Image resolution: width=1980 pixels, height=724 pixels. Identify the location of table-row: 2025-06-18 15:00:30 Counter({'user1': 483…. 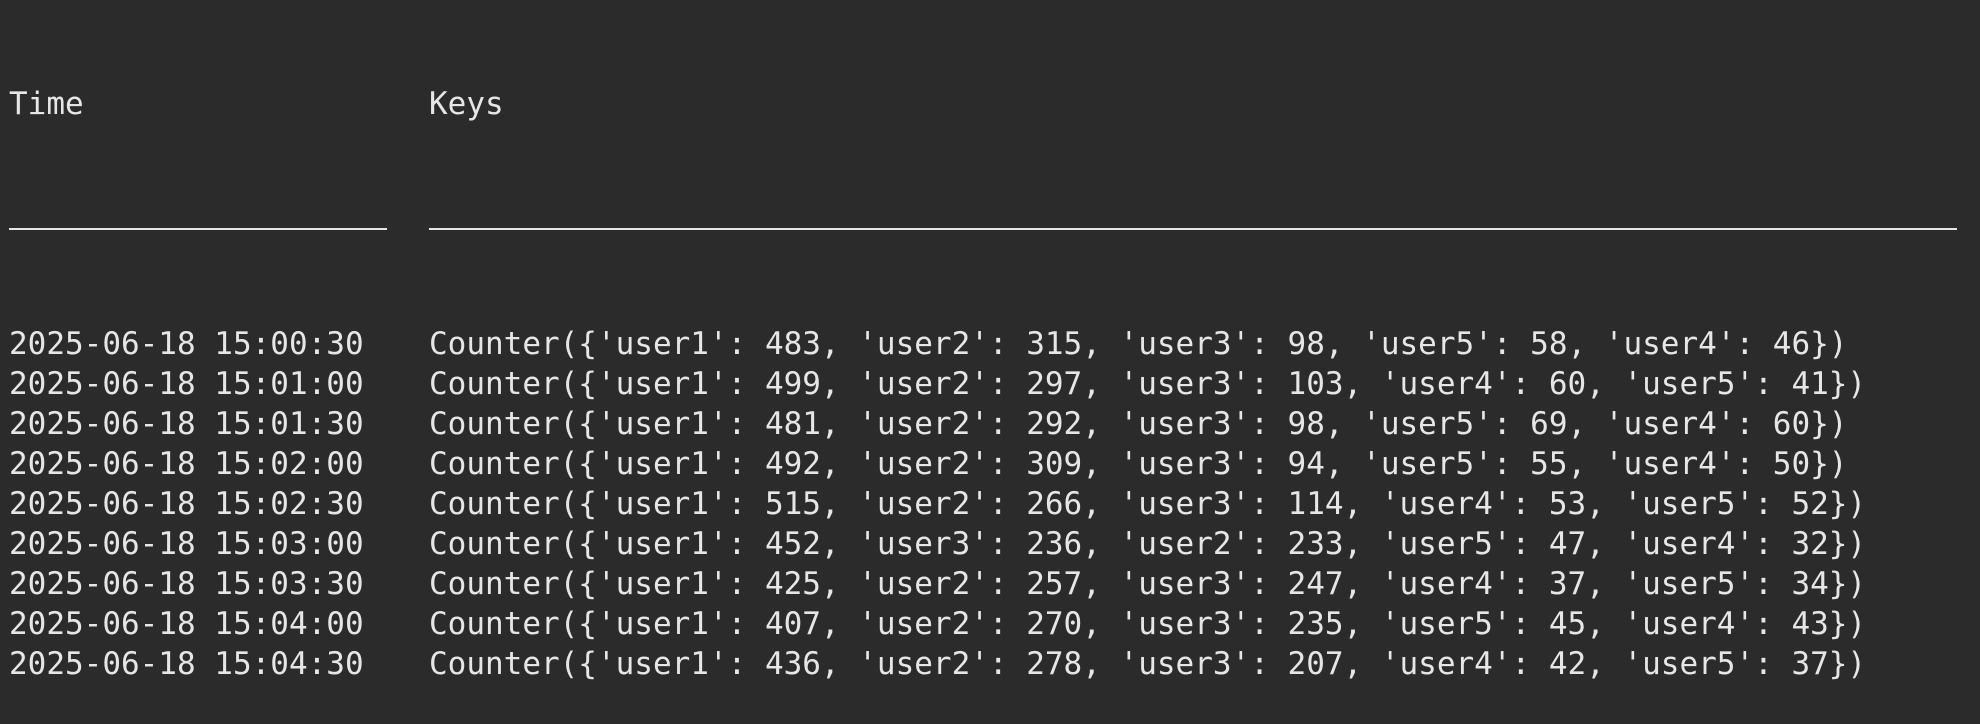
(990, 344).